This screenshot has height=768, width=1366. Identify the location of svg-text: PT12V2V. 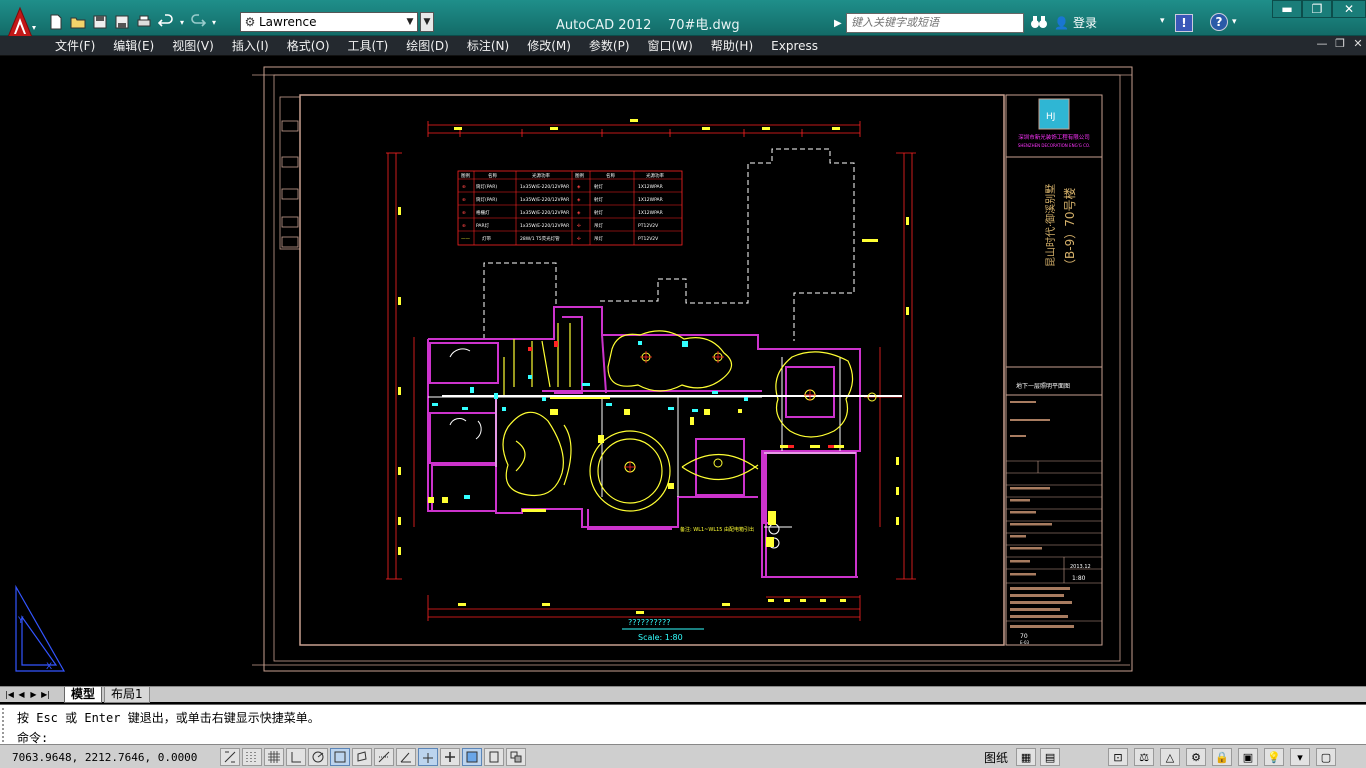
(648, 239).